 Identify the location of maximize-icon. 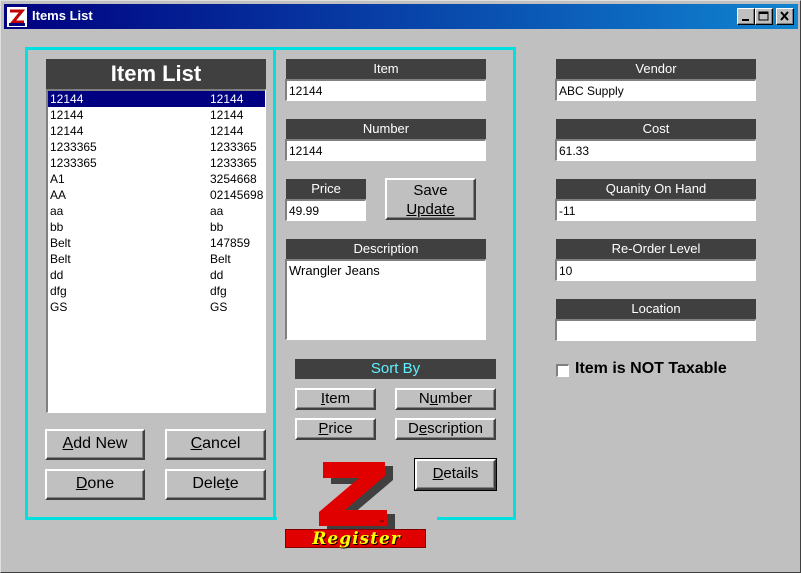
(763, 16).